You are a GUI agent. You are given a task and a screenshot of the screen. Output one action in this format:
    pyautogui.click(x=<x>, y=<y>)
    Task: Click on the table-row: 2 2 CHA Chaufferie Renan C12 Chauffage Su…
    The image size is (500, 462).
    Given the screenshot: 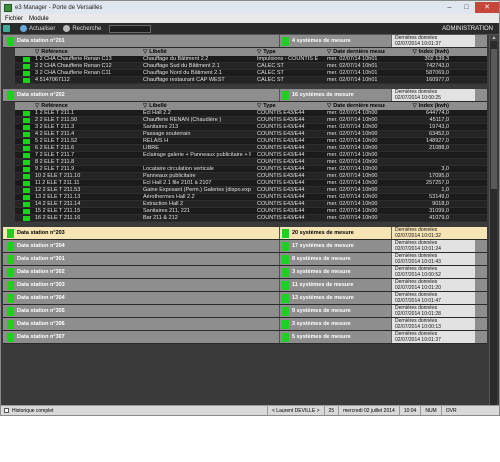 What is the action you would take?
    pyautogui.click(x=251, y=66)
    